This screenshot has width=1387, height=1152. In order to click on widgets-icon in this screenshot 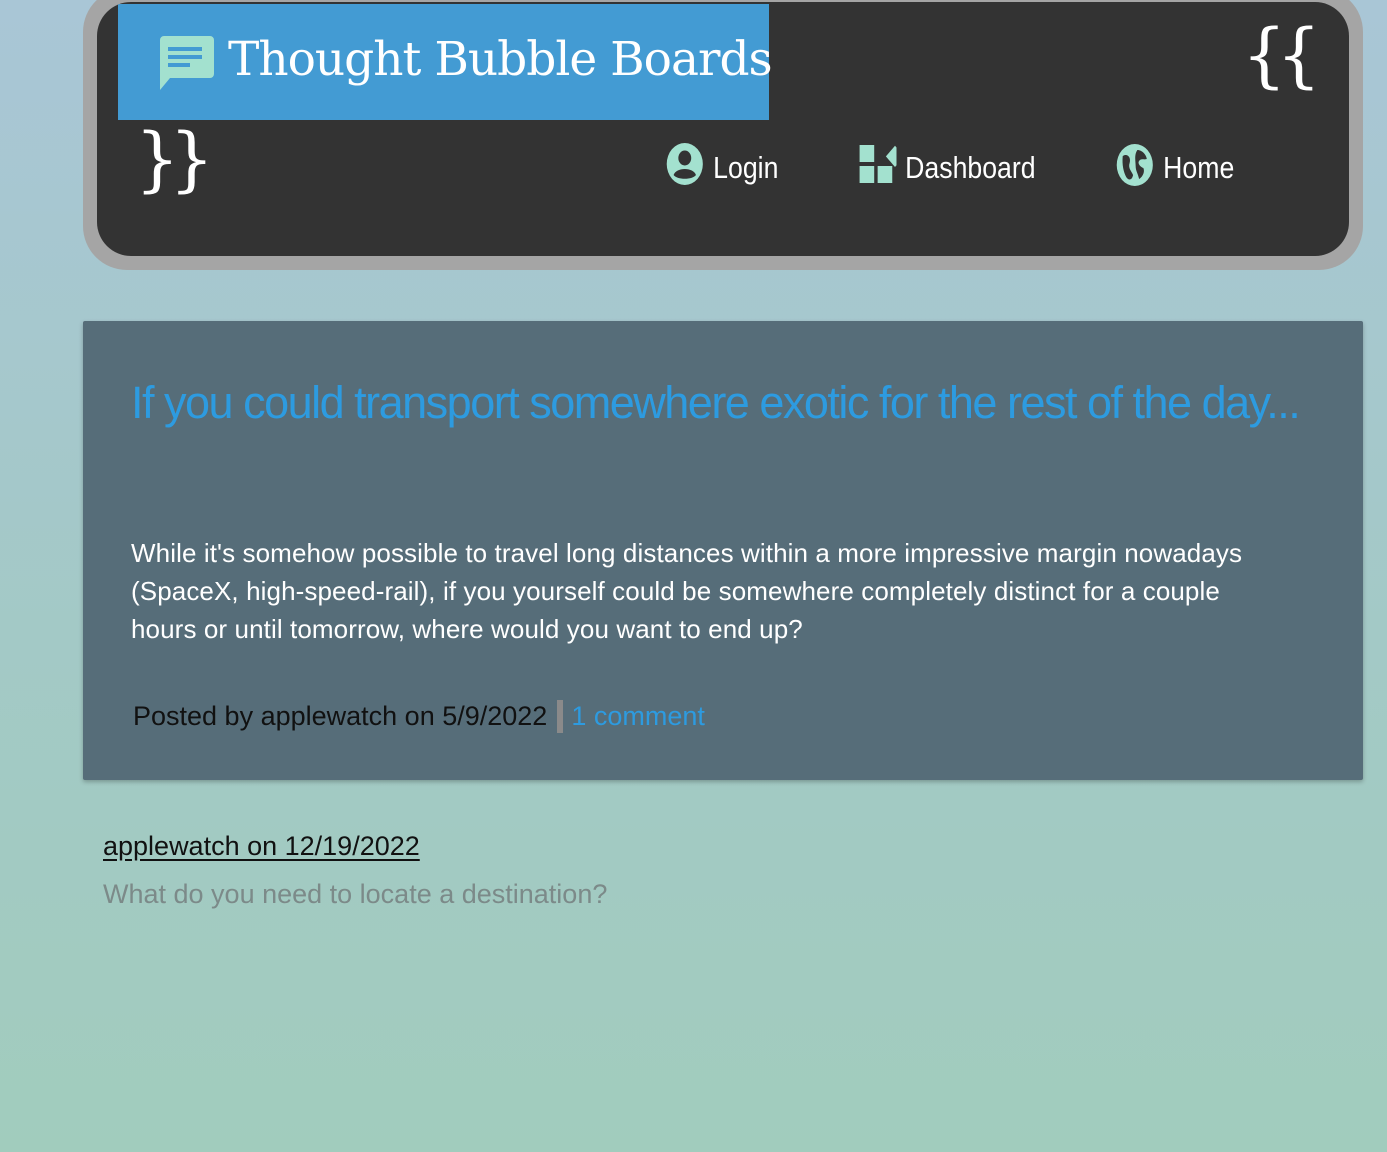, I will do `click(881, 168)`.